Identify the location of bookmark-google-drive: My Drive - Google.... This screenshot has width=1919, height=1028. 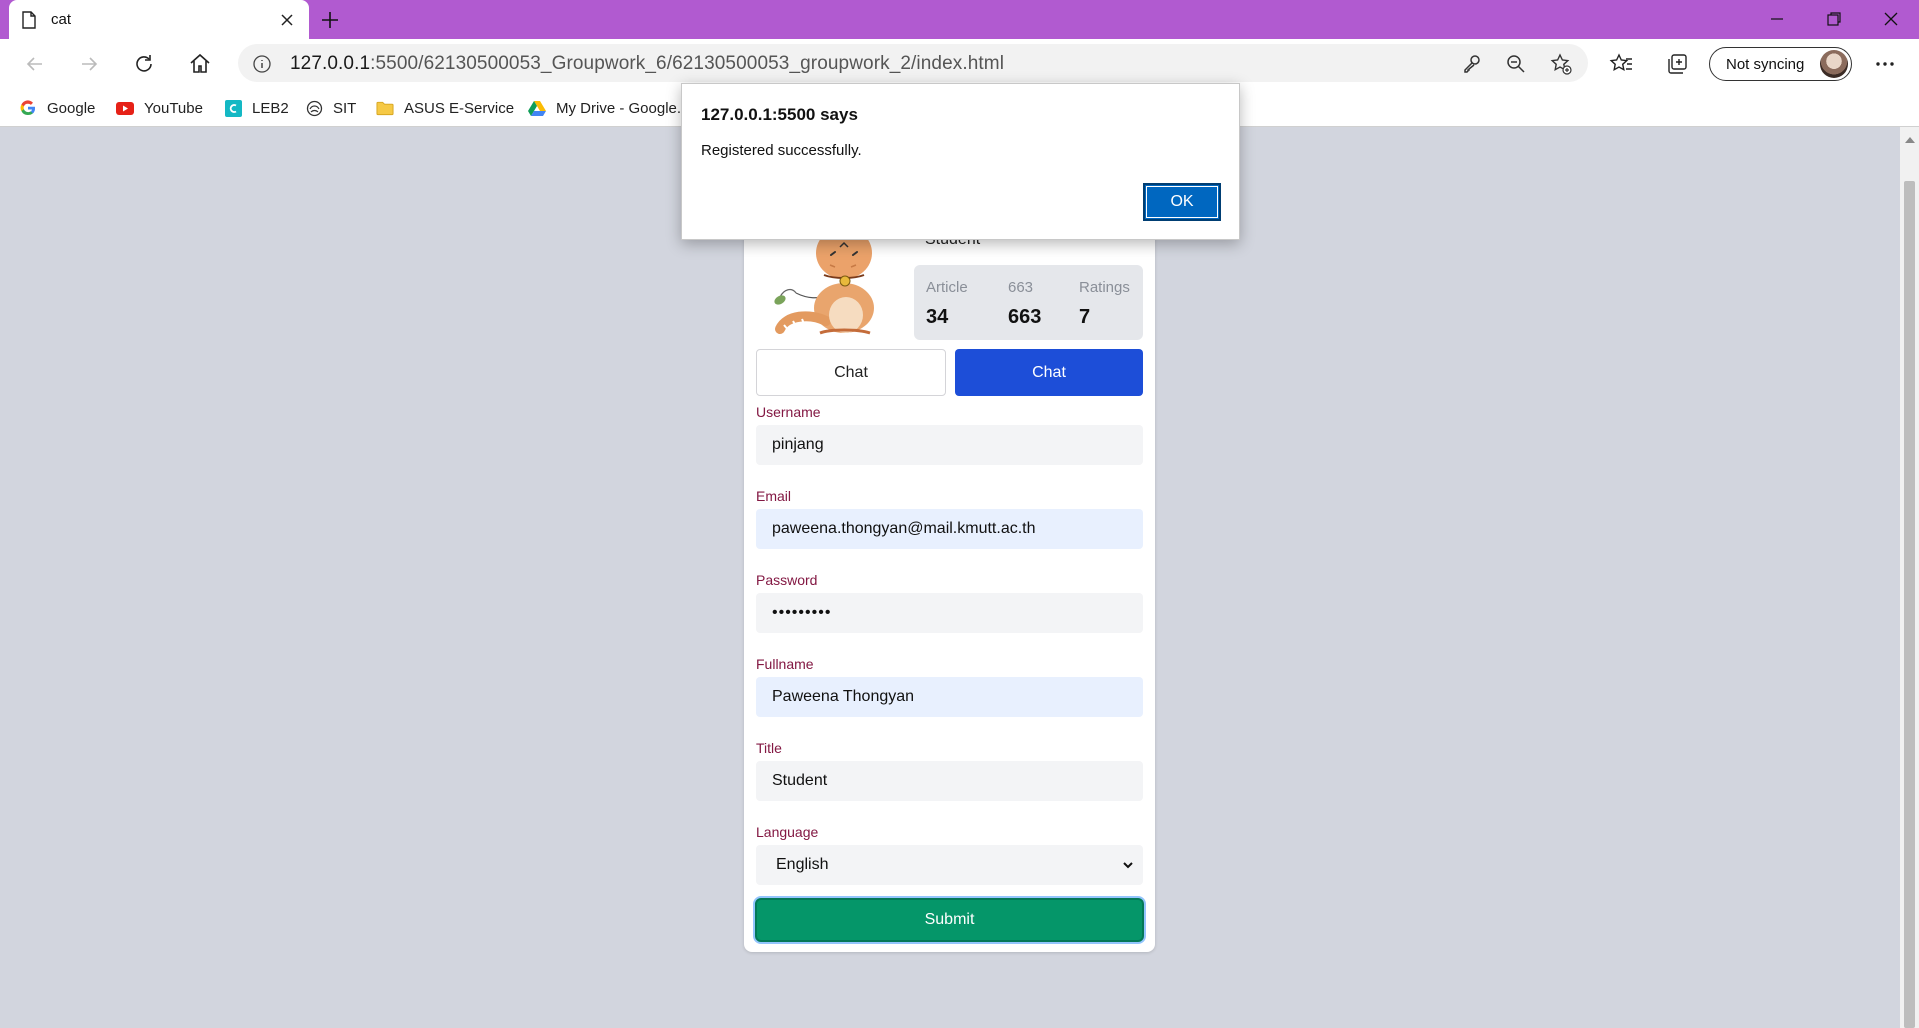
(608, 108).